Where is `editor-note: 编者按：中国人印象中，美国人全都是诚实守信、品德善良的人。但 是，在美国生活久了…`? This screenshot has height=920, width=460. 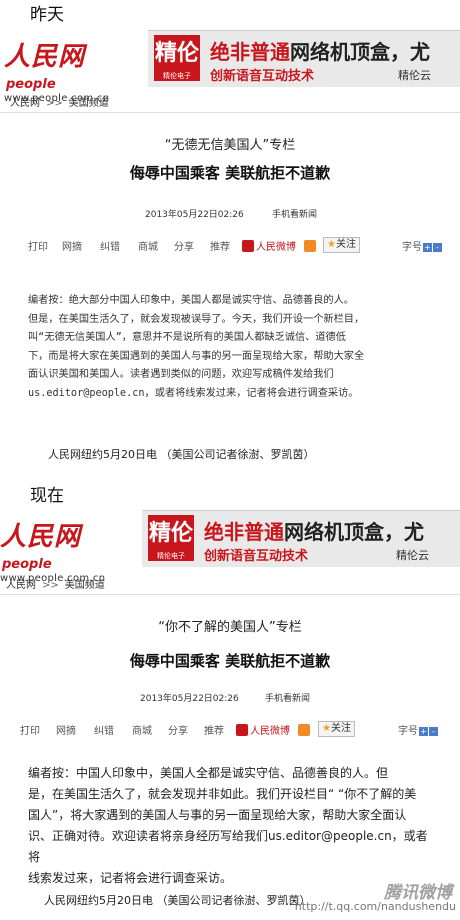
editor-note: 编者按：中国人印象中，美国人全都是诚实守信、品德善良的人。但 是，在美国生活久了… is located at coordinates (228, 825).